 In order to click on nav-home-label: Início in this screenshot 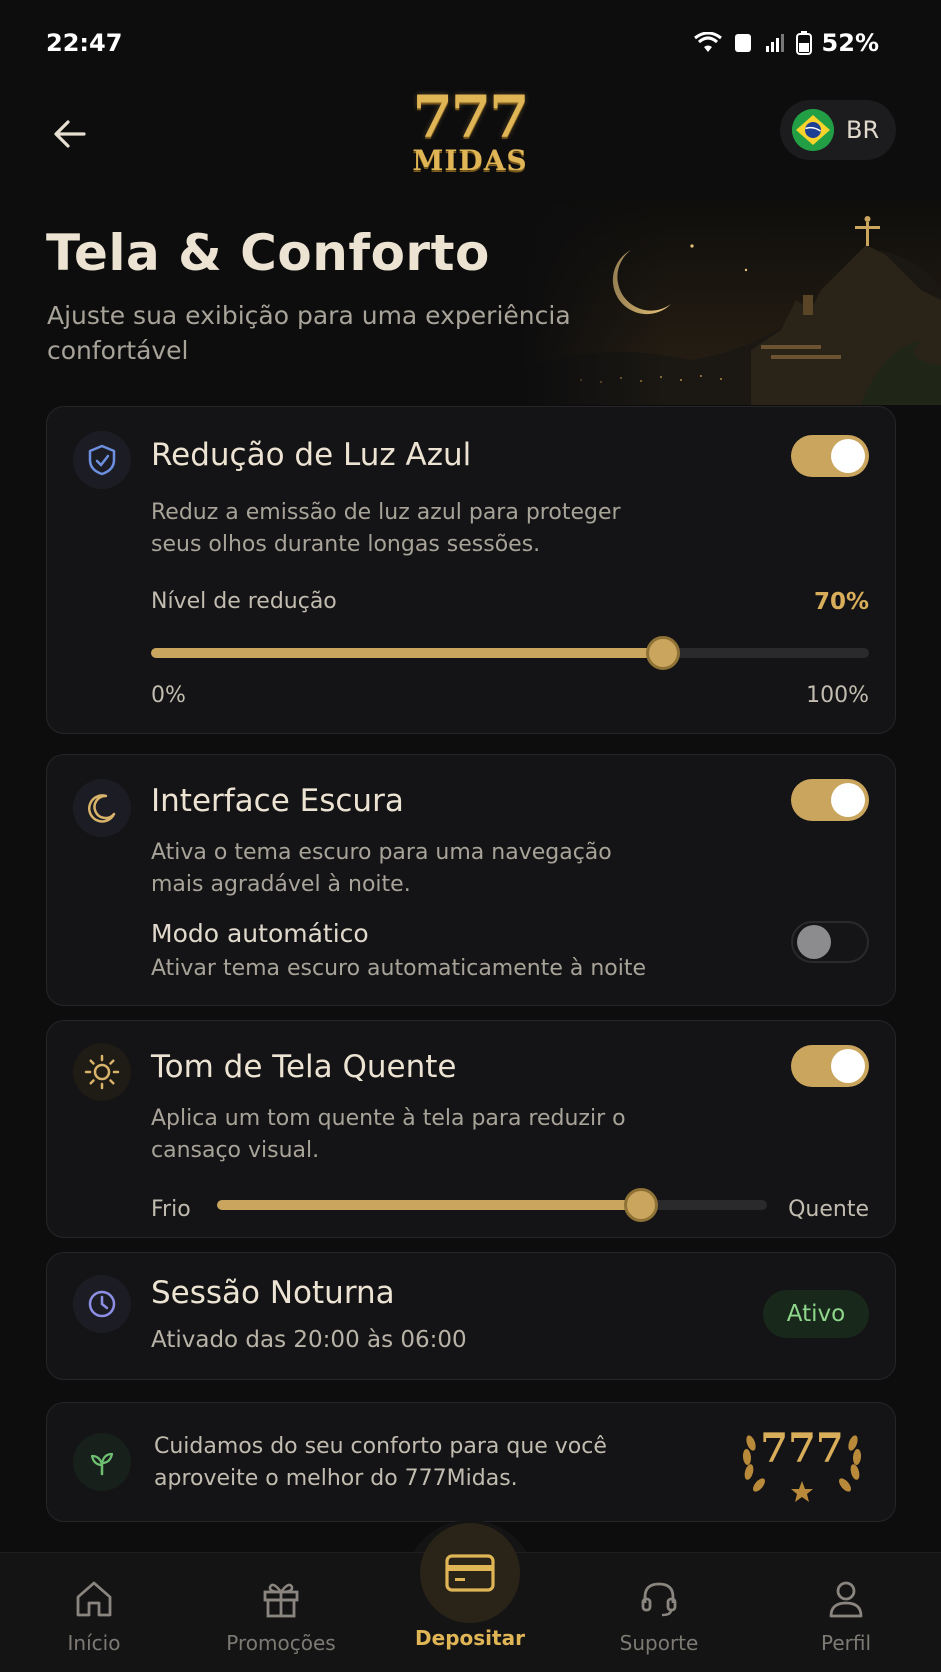, I will do `click(94, 1643)`.